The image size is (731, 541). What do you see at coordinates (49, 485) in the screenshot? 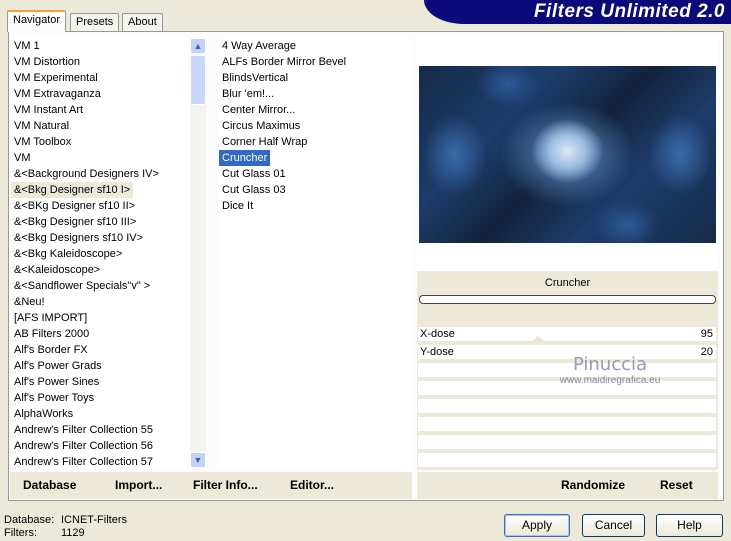
I see `database-button: Database` at bounding box center [49, 485].